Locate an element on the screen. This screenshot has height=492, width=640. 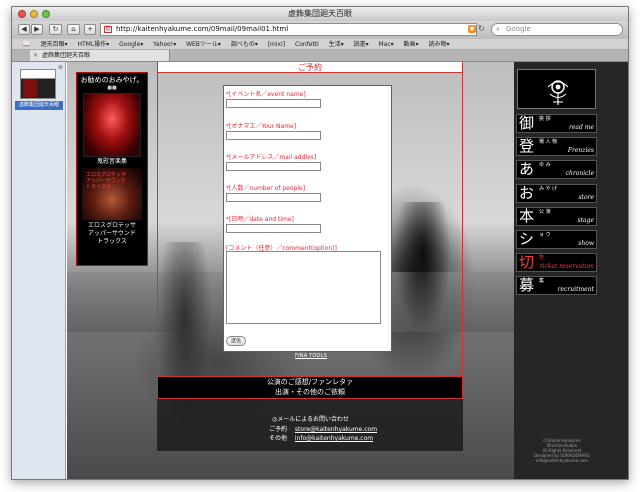
number-of-people-input is located at coordinates (273, 197).